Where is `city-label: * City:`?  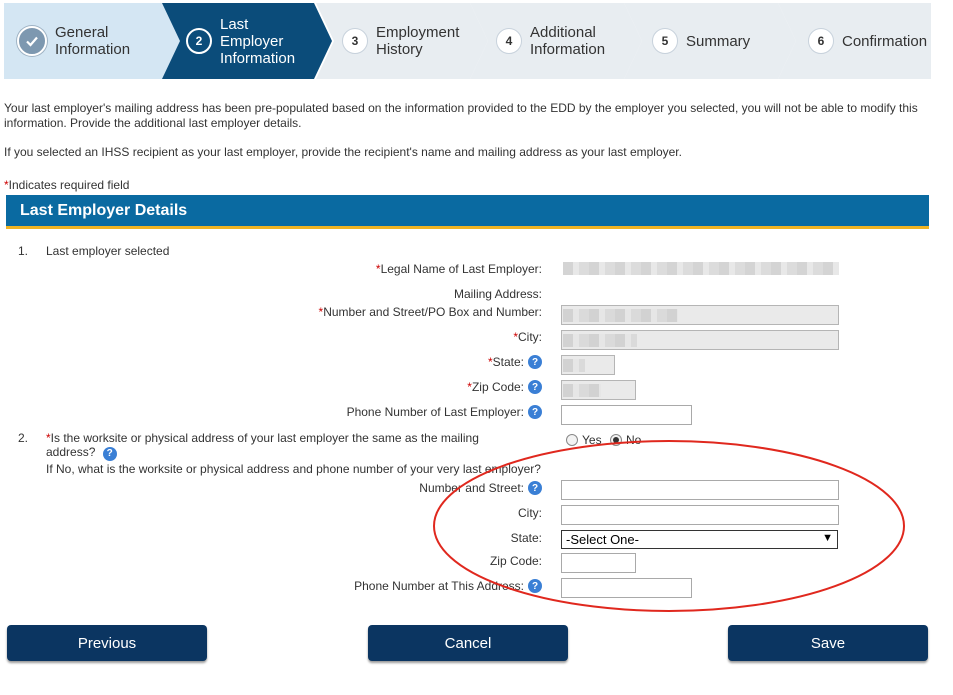 city-label: * City: is located at coordinates (527, 337).